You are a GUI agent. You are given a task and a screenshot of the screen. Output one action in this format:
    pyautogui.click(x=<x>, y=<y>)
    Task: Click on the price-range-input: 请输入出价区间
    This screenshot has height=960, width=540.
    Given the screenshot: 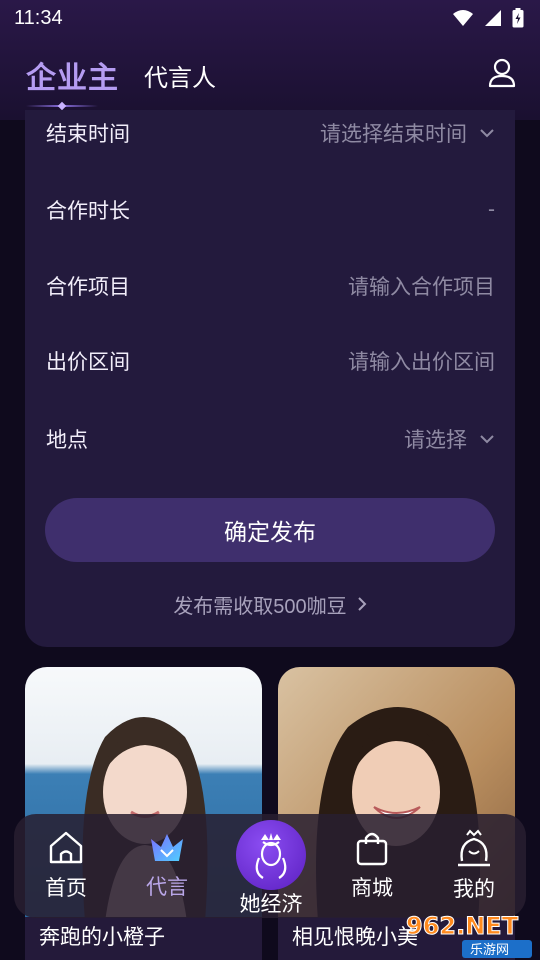 What is the action you would take?
    pyautogui.click(x=421, y=361)
    